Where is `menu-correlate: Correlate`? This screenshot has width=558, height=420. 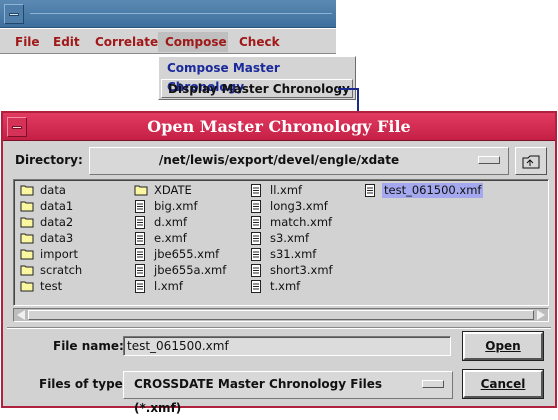 menu-correlate: Correlate is located at coordinates (126, 42).